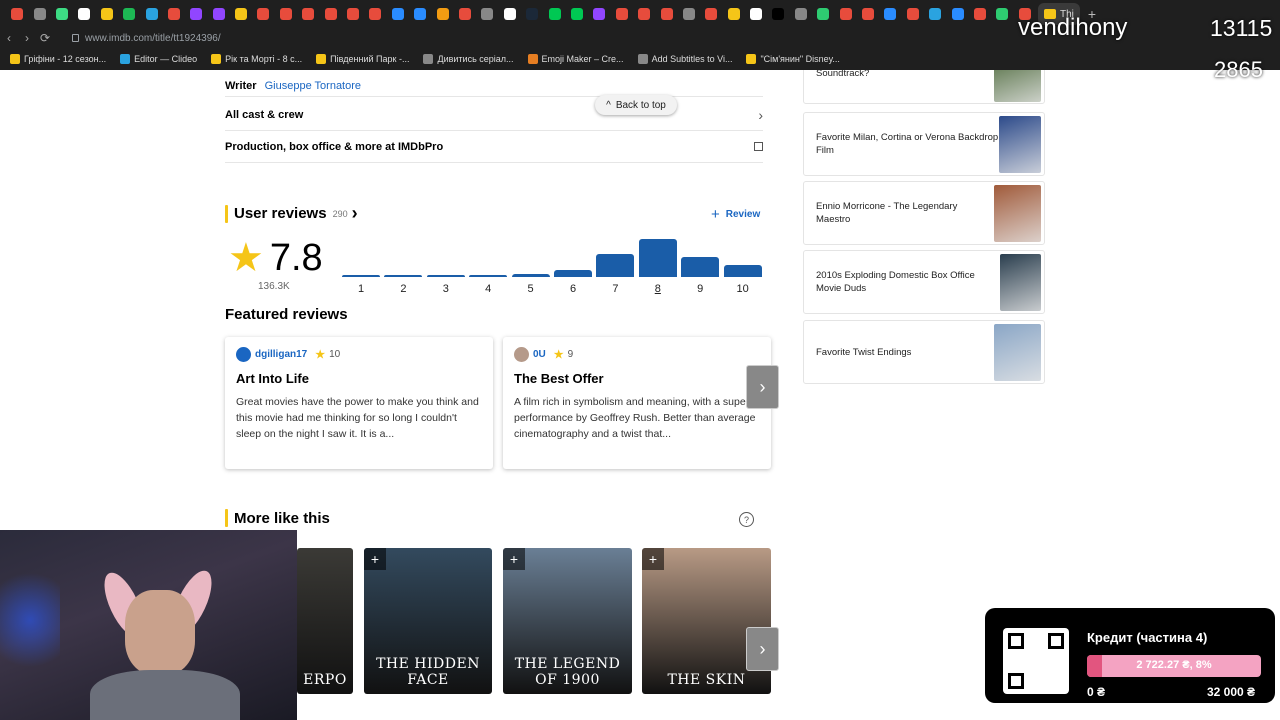 The height and width of the screenshot is (720, 1280). What do you see at coordinates (158, 59) in the screenshot?
I see `bookmark-item: Editor — Clideo` at bounding box center [158, 59].